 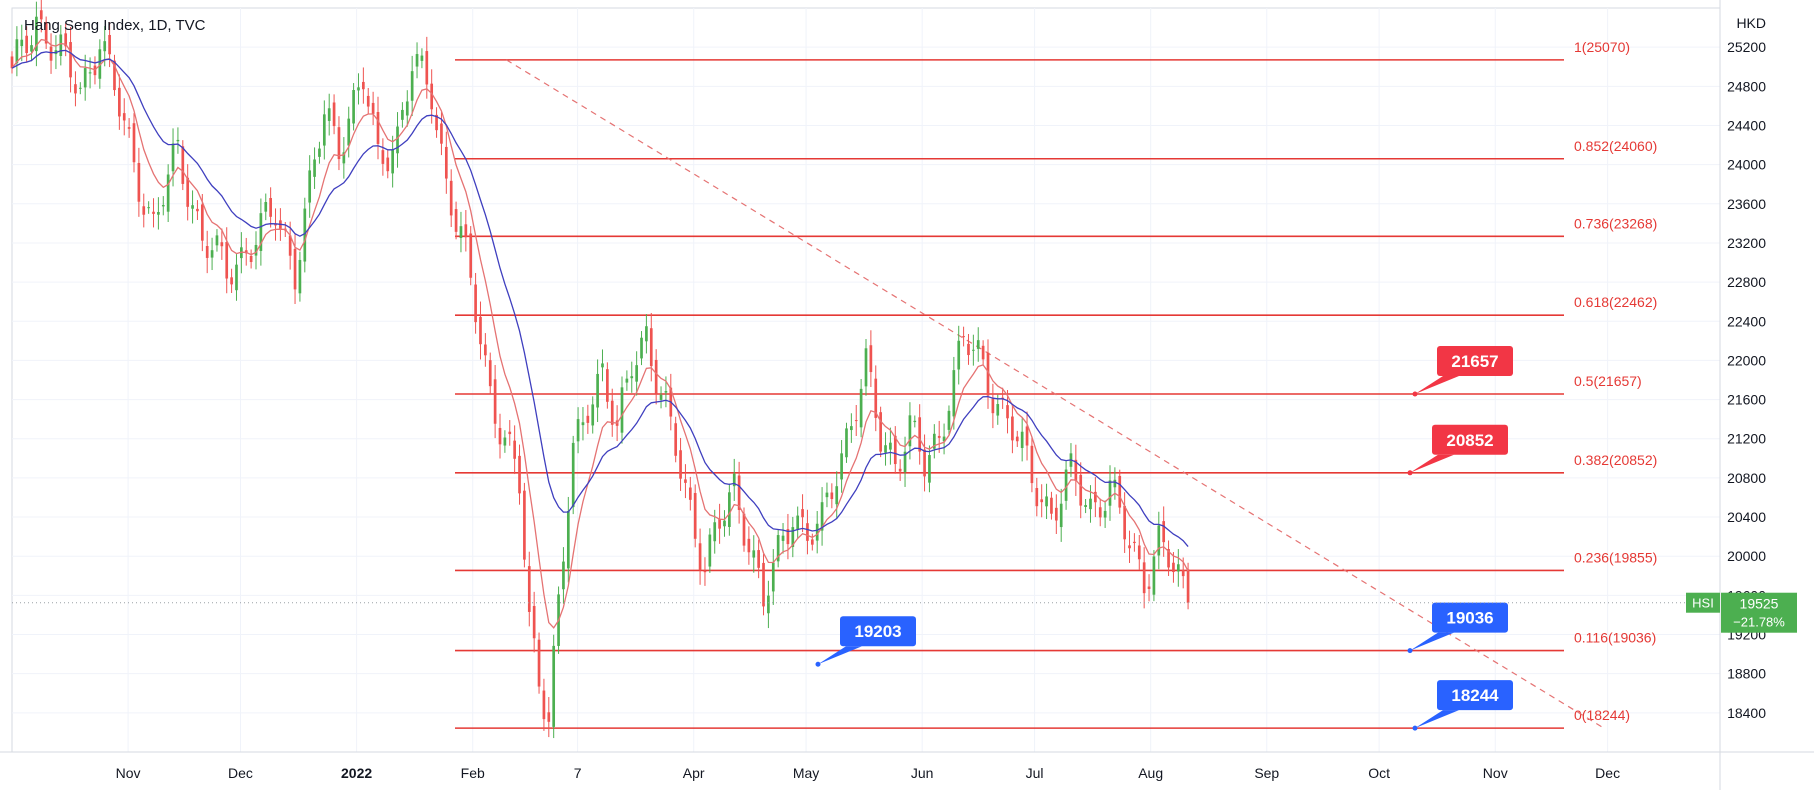 I want to click on price-tick-label: 25200, so click(x=1746, y=47).